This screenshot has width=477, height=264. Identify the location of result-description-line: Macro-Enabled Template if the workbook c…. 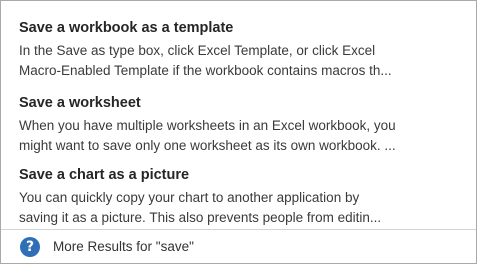
(205, 70).